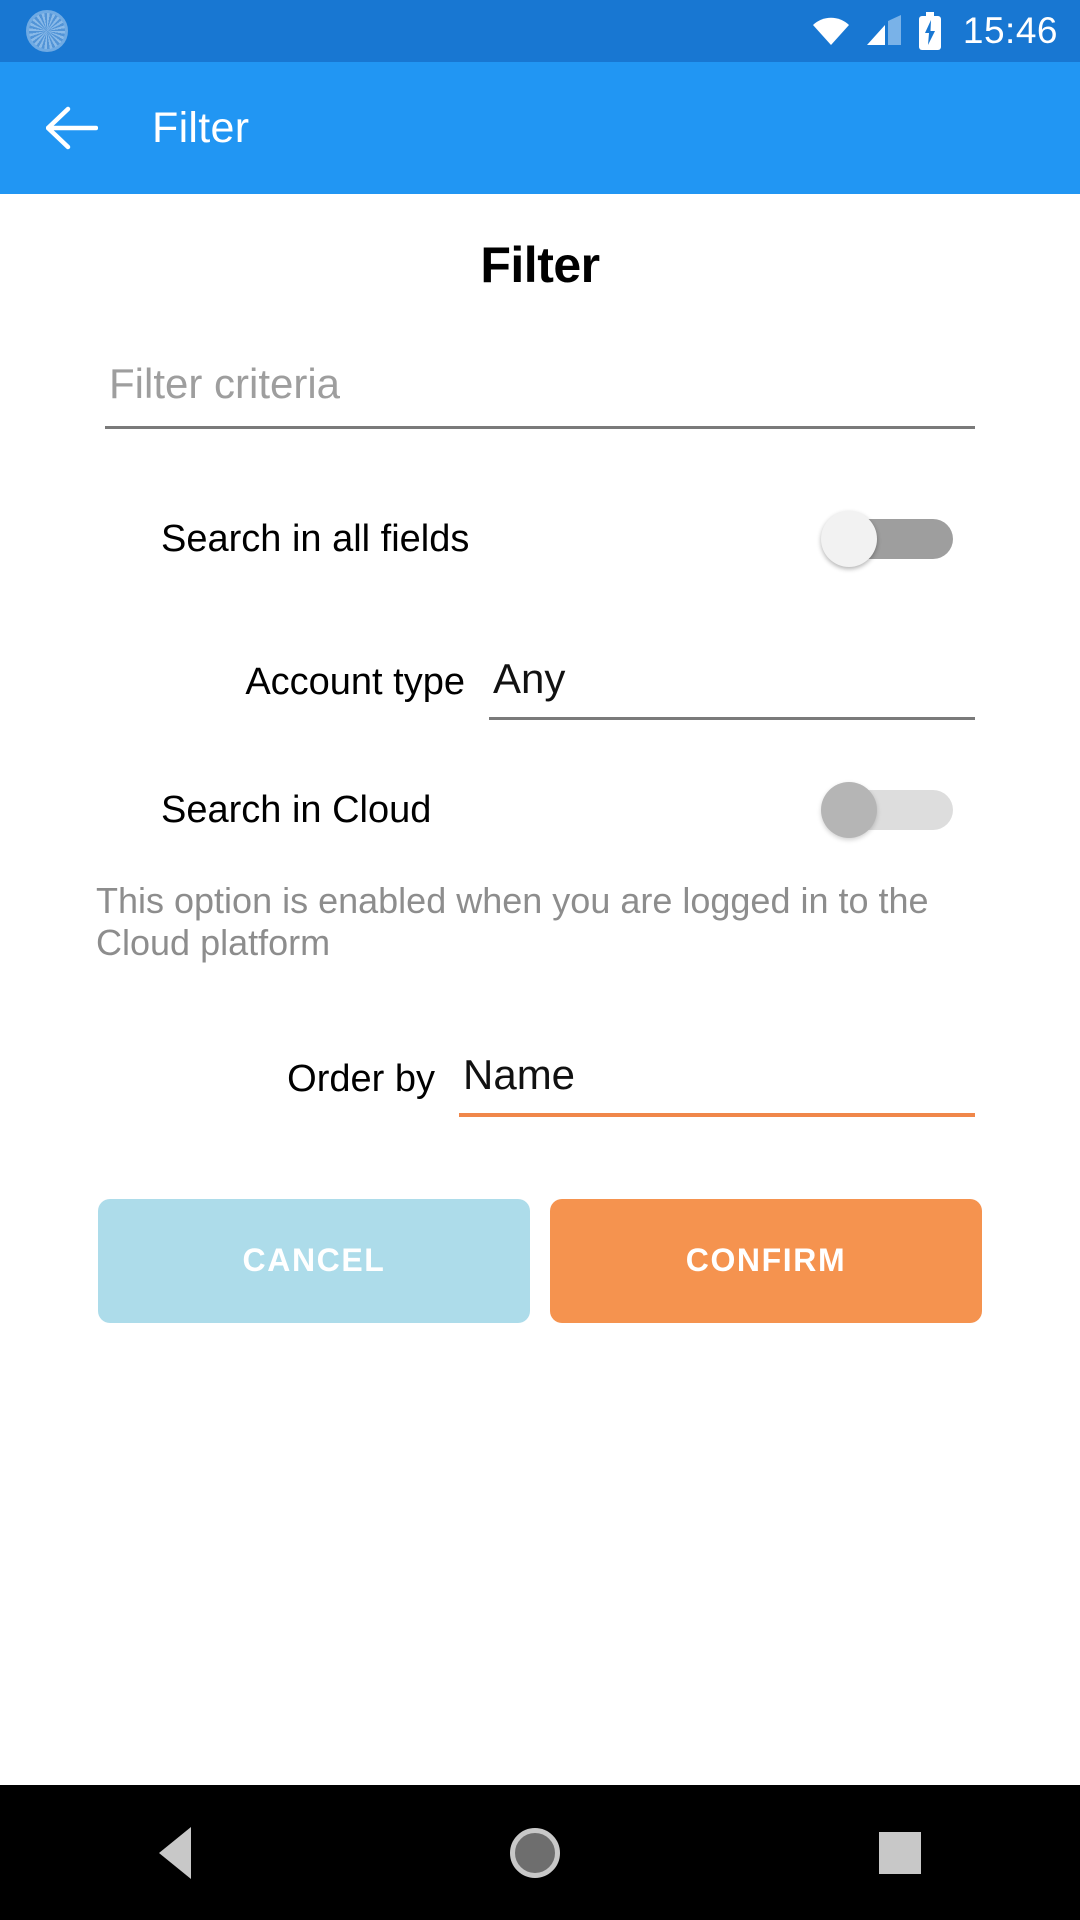 This screenshot has width=1080, height=1920. I want to click on confirm-button: CONFIRM, so click(766, 1260).